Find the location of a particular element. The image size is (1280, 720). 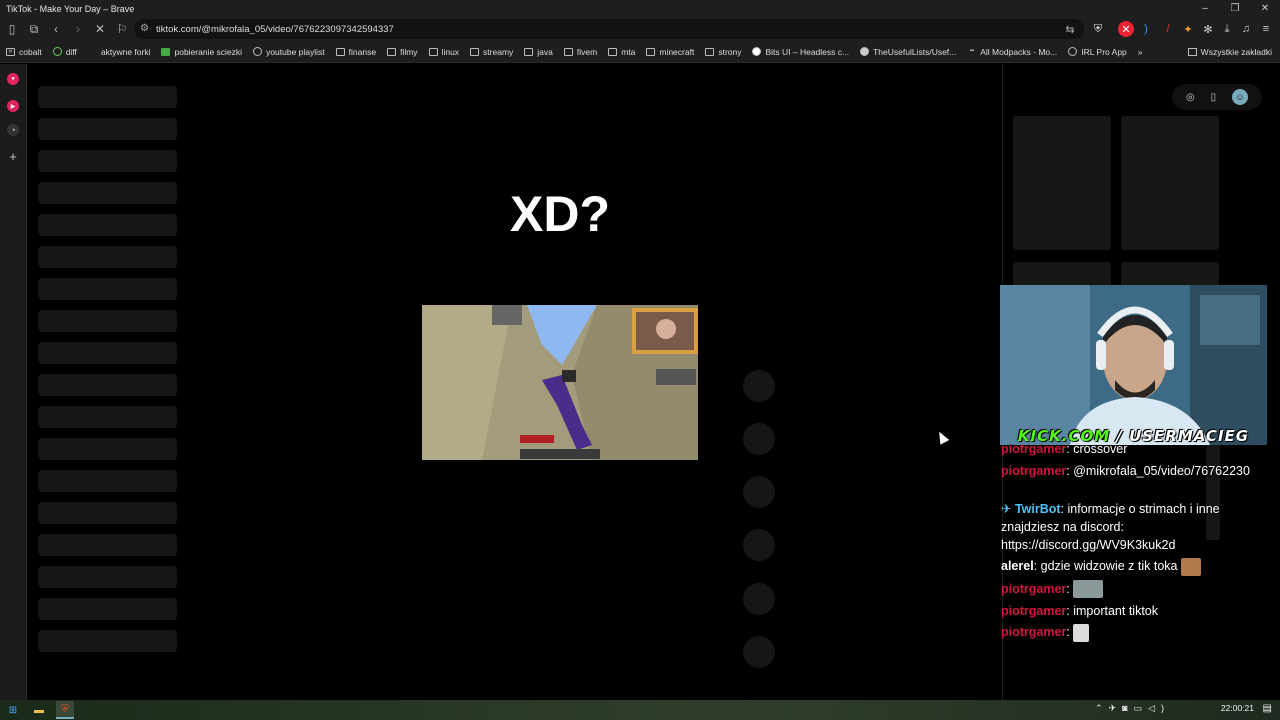

menu-icon: ≡ is located at coordinates (1266, 29).